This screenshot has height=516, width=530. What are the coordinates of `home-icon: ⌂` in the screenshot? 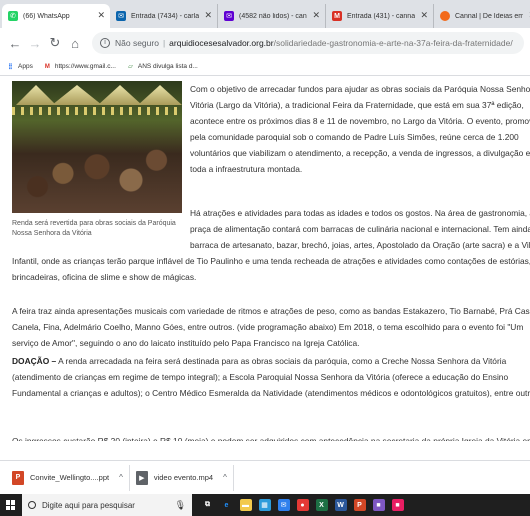 It's located at (75, 43).